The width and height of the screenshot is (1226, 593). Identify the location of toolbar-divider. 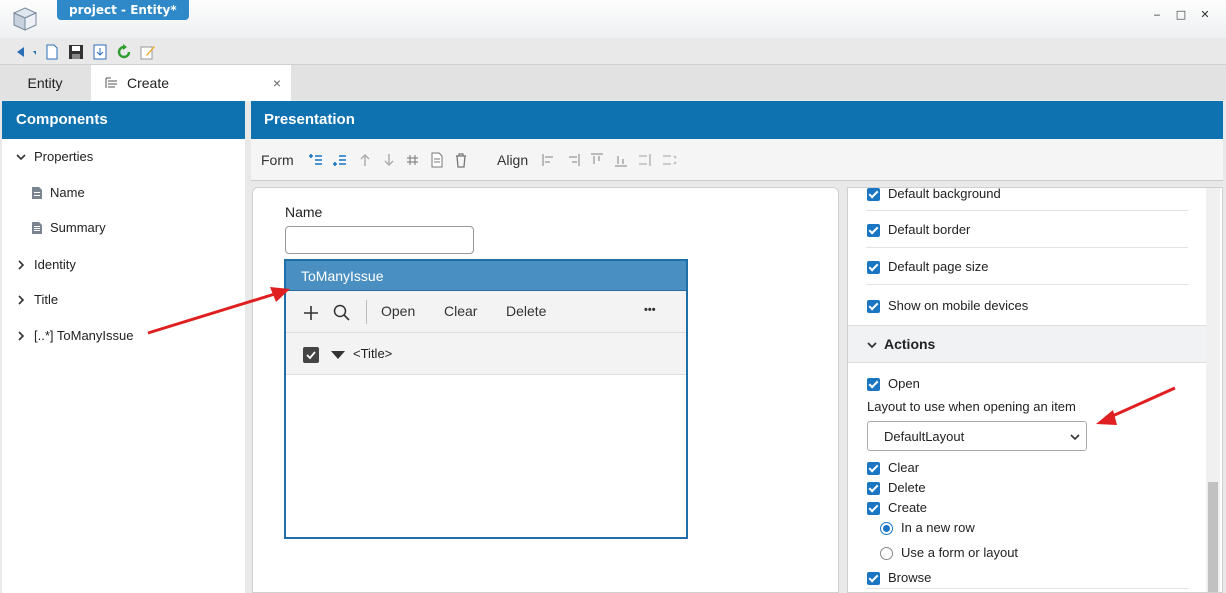
(366, 312).